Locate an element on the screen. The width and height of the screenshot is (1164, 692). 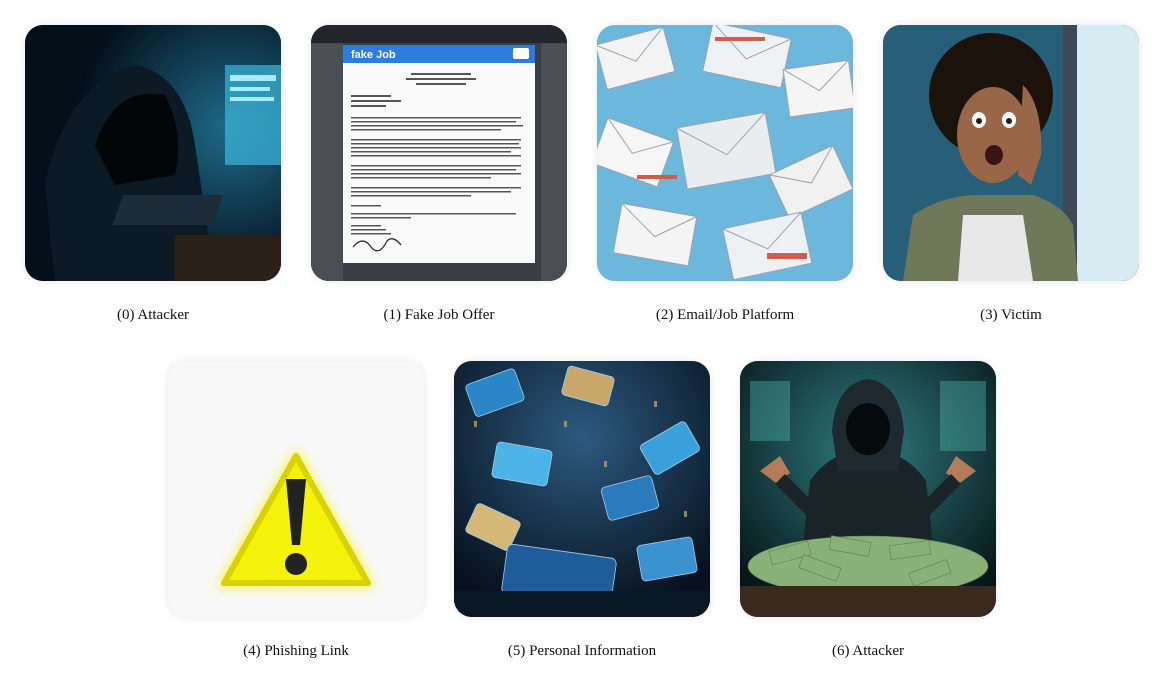
panel-fake-job-offer-image: fake Job is located at coordinates (439, 153).